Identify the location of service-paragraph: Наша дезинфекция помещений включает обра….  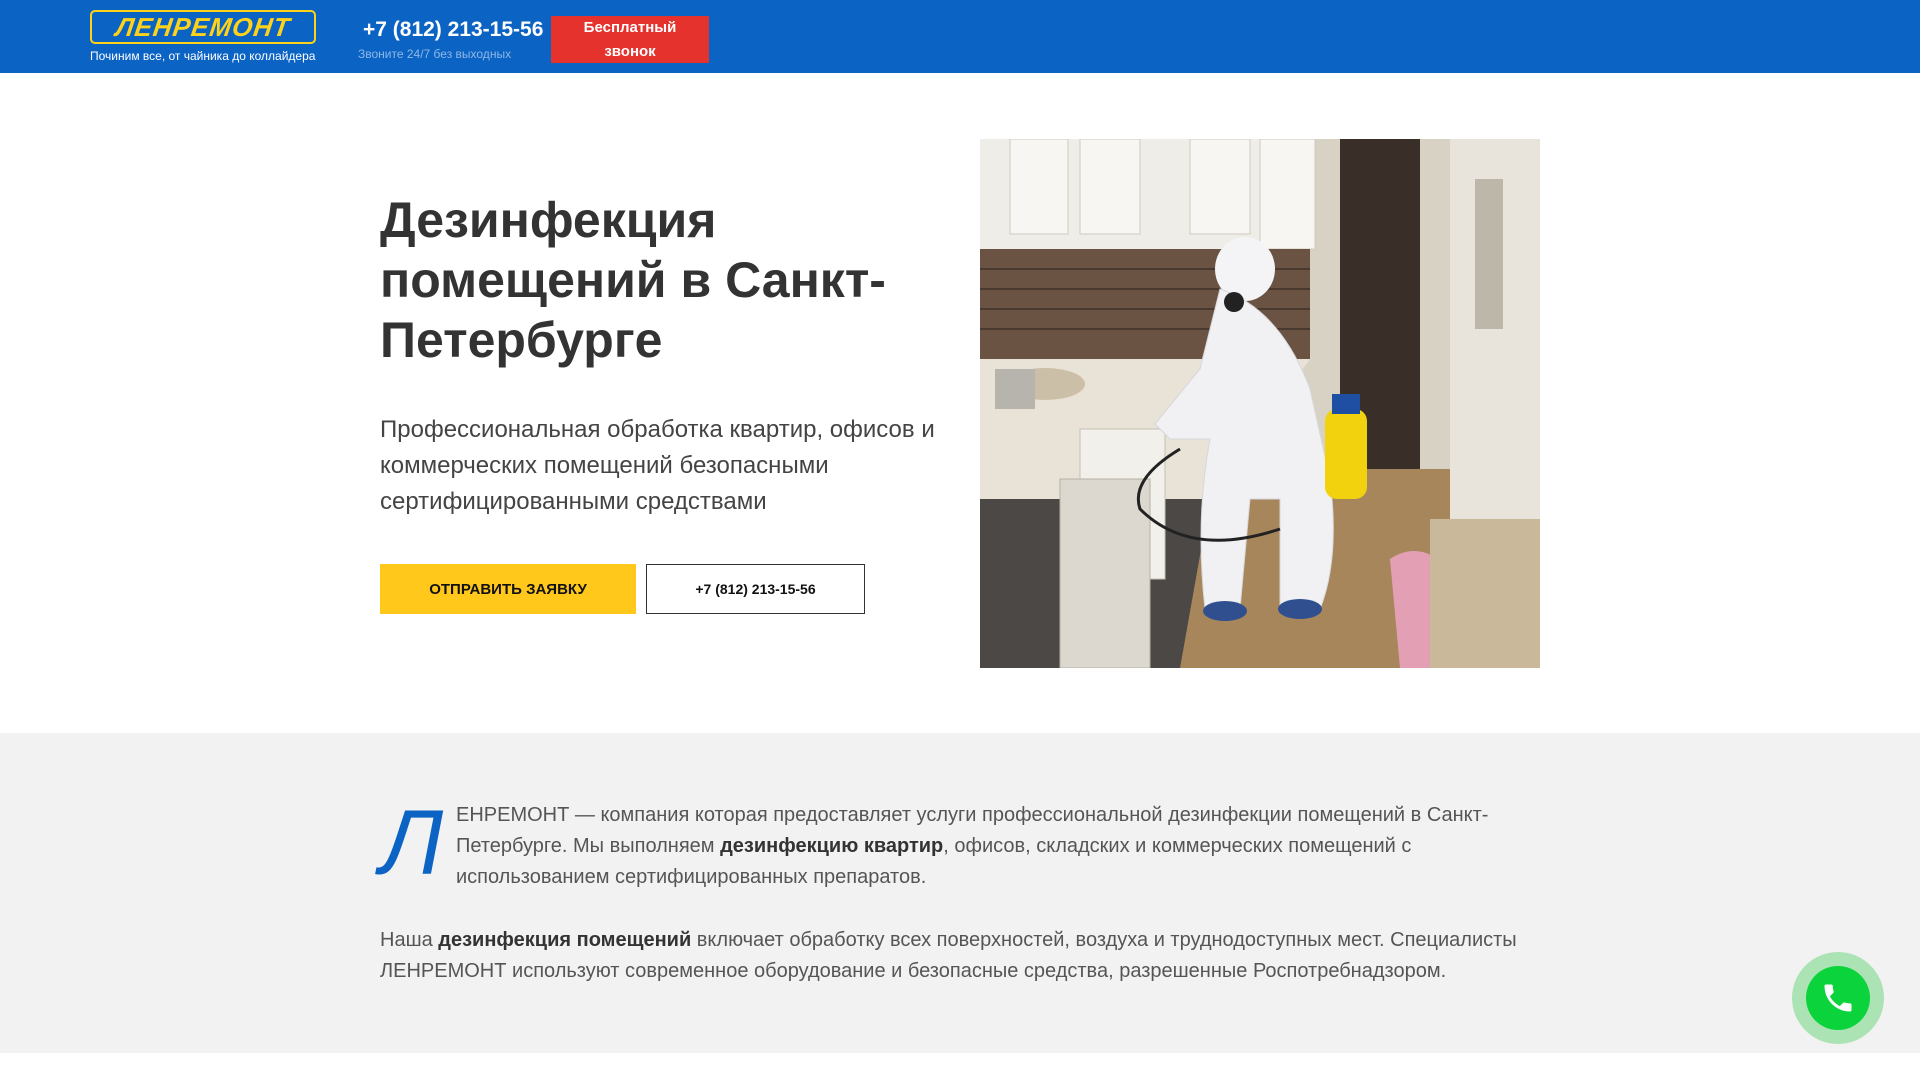
(955, 956).